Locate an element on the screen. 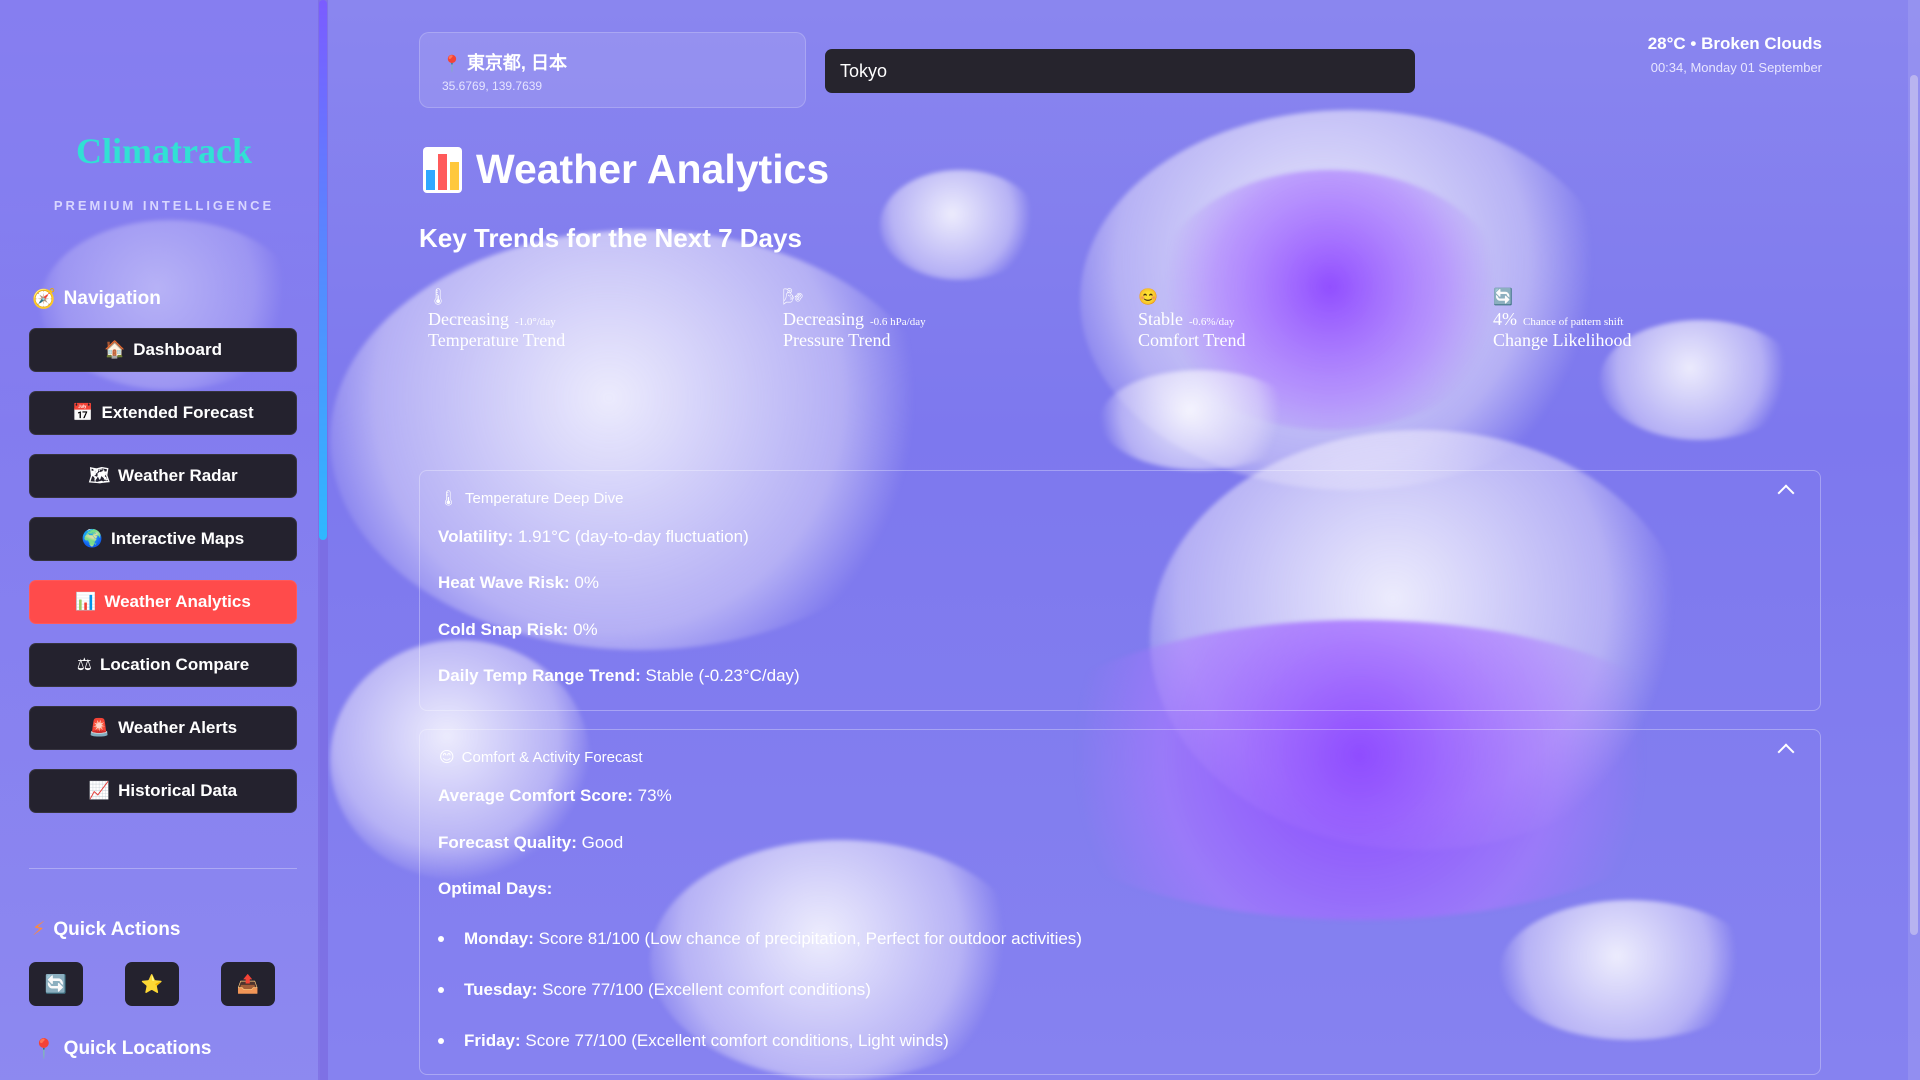  nav-dashboard-button: 🏠 Dashboard is located at coordinates (163, 350).